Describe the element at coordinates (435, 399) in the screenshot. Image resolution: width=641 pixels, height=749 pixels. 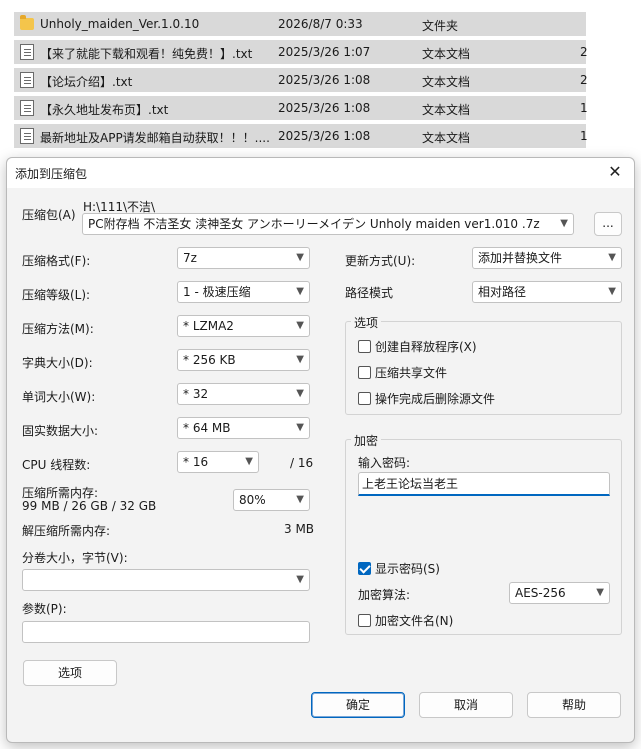
I see `delete-after-label: 操作完成后删除源文件` at that location.